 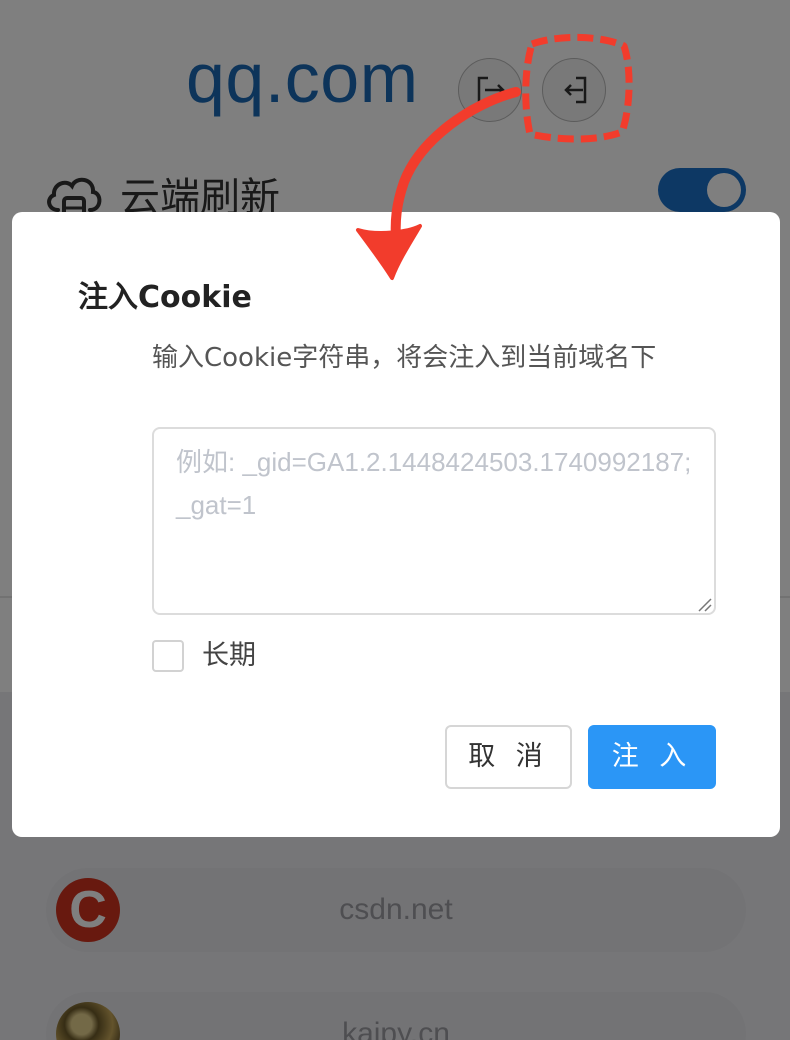 What do you see at coordinates (168, 656) in the screenshot?
I see `long-term-checkbox` at bounding box center [168, 656].